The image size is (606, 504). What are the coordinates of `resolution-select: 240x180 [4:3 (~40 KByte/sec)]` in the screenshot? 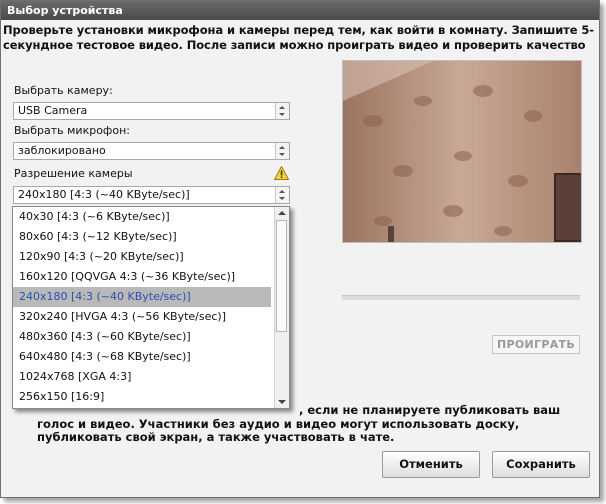 It's located at (151, 195).